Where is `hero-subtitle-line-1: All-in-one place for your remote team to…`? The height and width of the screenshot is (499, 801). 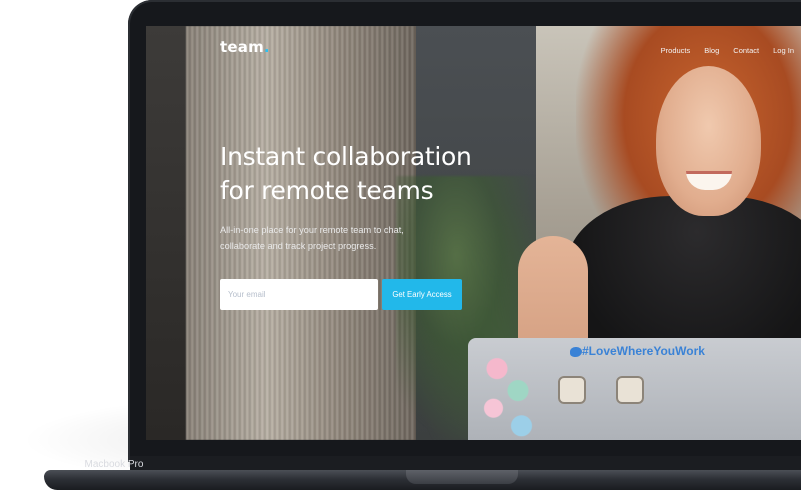 hero-subtitle-line-1: All-in-one place for your remote team to… is located at coordinates (312, 230).